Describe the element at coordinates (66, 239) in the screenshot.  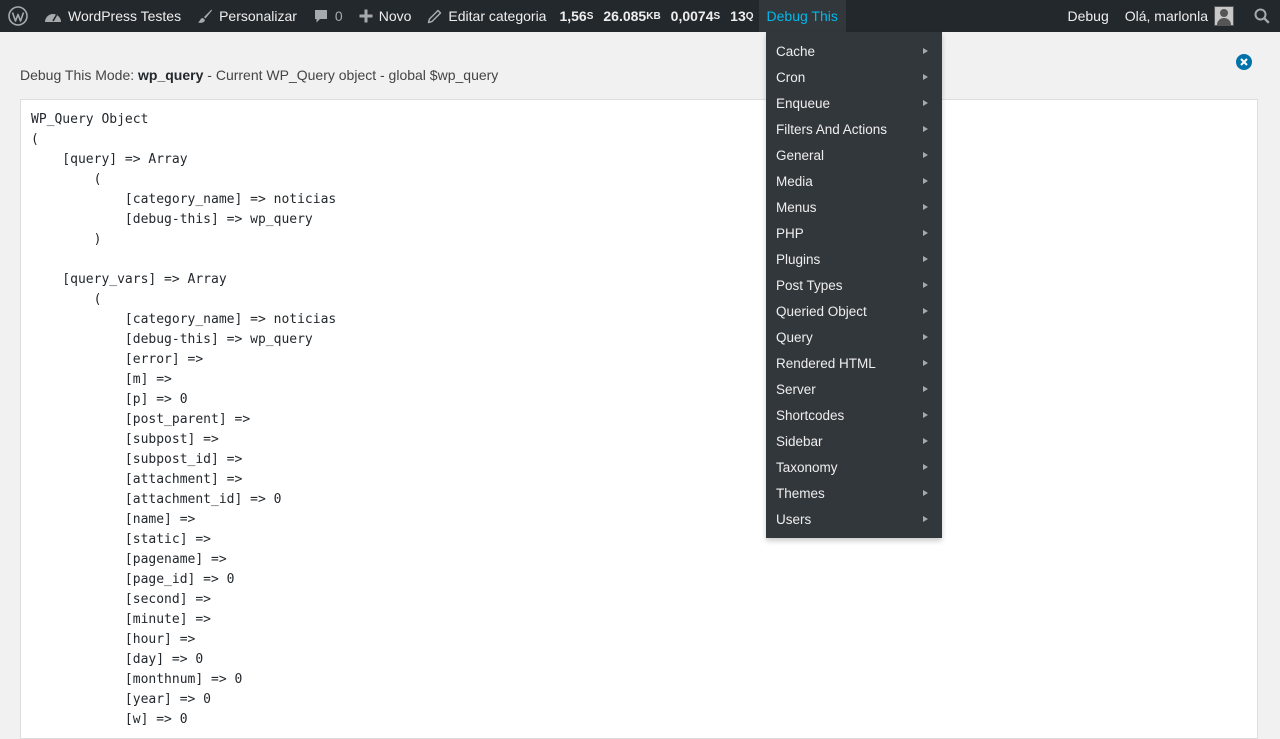
I see `dump-line: )` at that location.